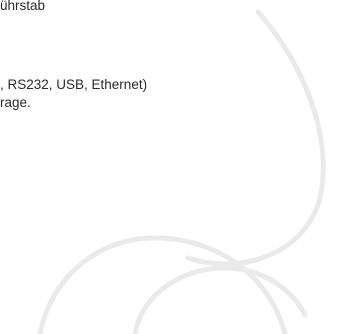  What do you see at coordinates (74, 84) in the screenshot?
I see `text-line-2: , RS232, USB, Ethernet)` at bounding box center [74, 84].